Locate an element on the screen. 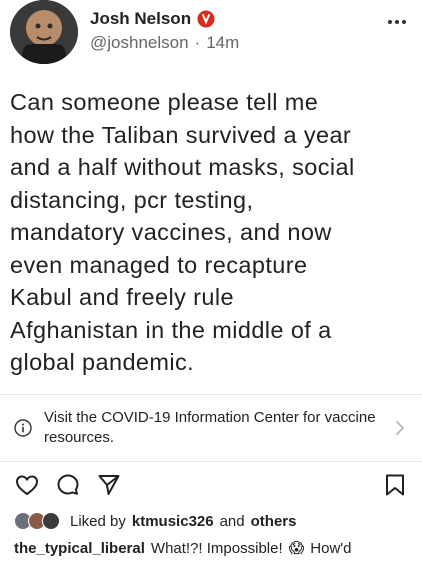  likes-others-link: others is located at coordinates (274, 521).